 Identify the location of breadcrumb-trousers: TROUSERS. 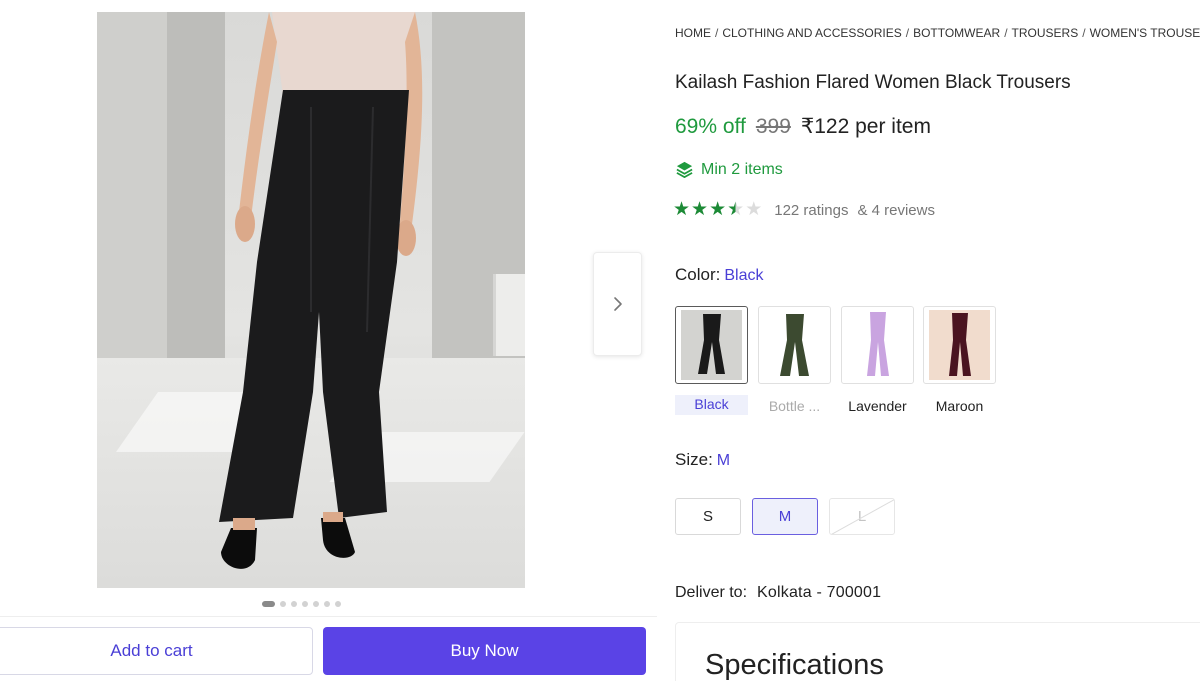
(1045, 33).